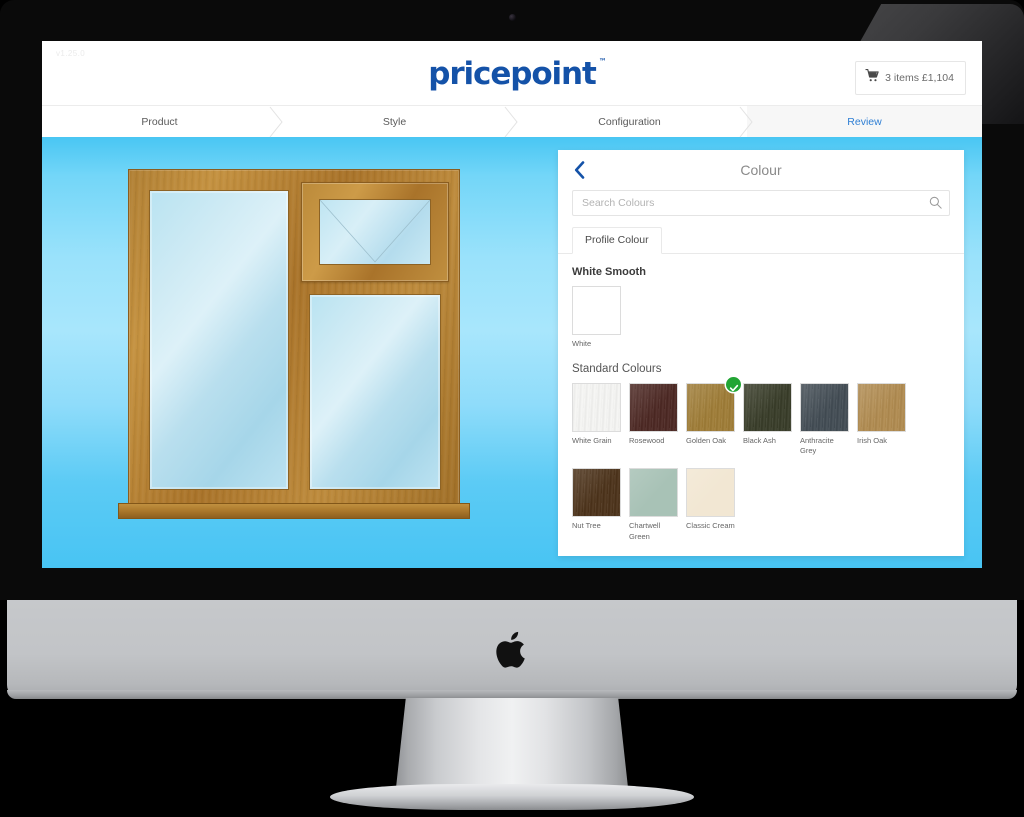  I want to click on swatch-cell-white: White, so click(596, 317).